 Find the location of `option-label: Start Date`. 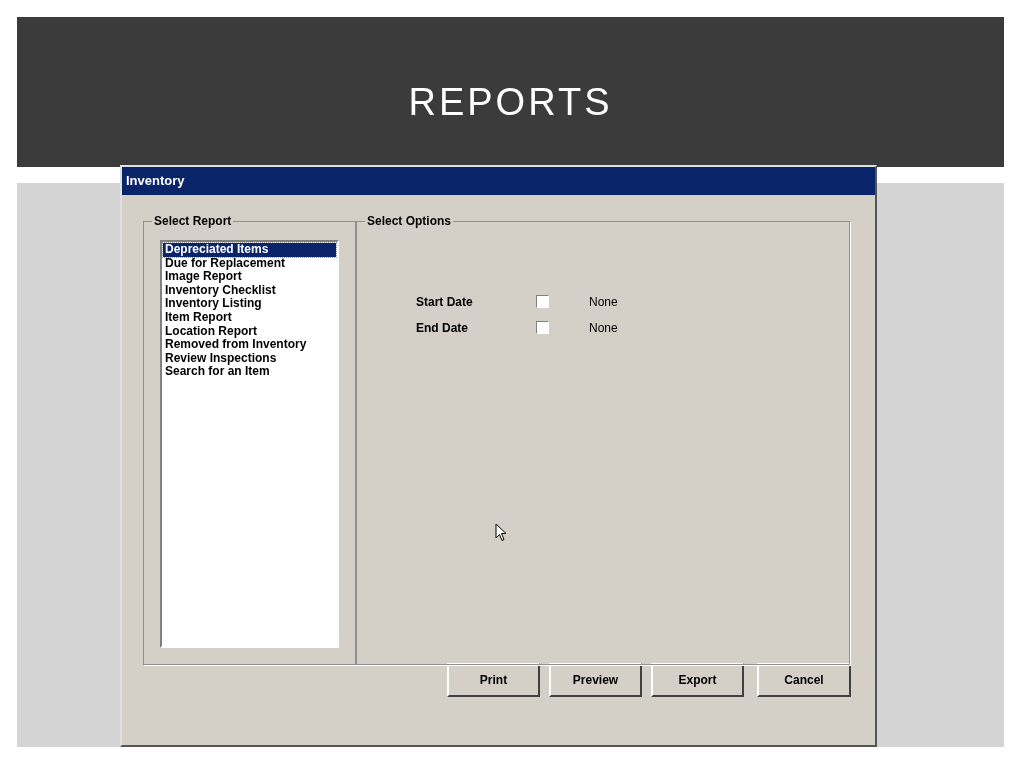

option-label: Start Date is located at coordinates (445, 302).